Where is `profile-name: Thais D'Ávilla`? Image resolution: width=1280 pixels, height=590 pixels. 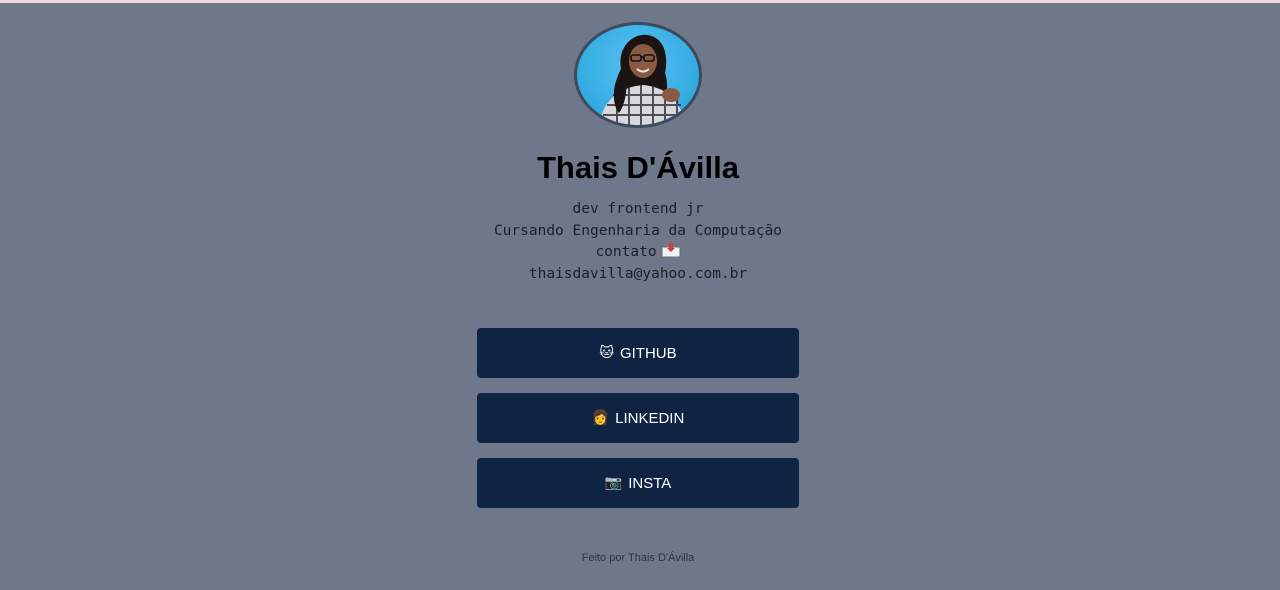
profile-name: Thais D'Ávilla is located at coordinates (638, 167).